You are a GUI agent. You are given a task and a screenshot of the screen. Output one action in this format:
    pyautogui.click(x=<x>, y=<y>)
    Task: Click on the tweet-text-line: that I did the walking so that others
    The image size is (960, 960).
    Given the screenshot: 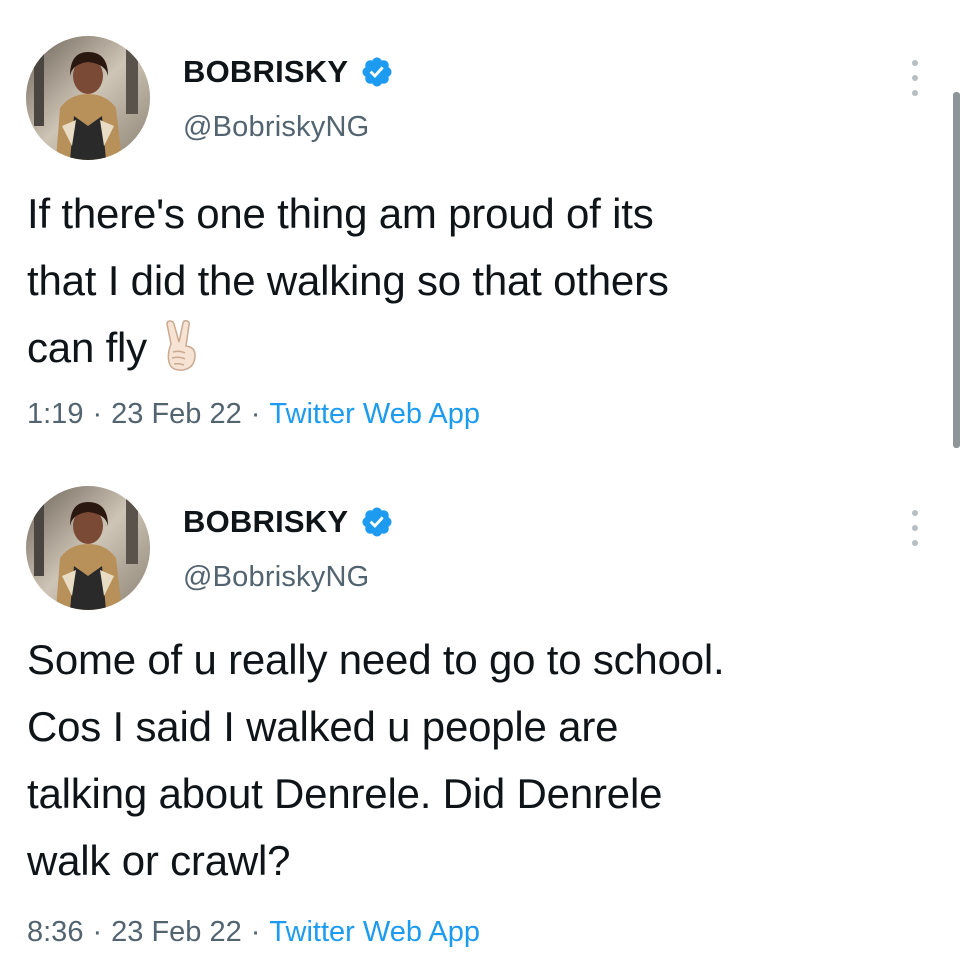 What is the action you would take?
    pyautogui.click(x=348, y=280)
    